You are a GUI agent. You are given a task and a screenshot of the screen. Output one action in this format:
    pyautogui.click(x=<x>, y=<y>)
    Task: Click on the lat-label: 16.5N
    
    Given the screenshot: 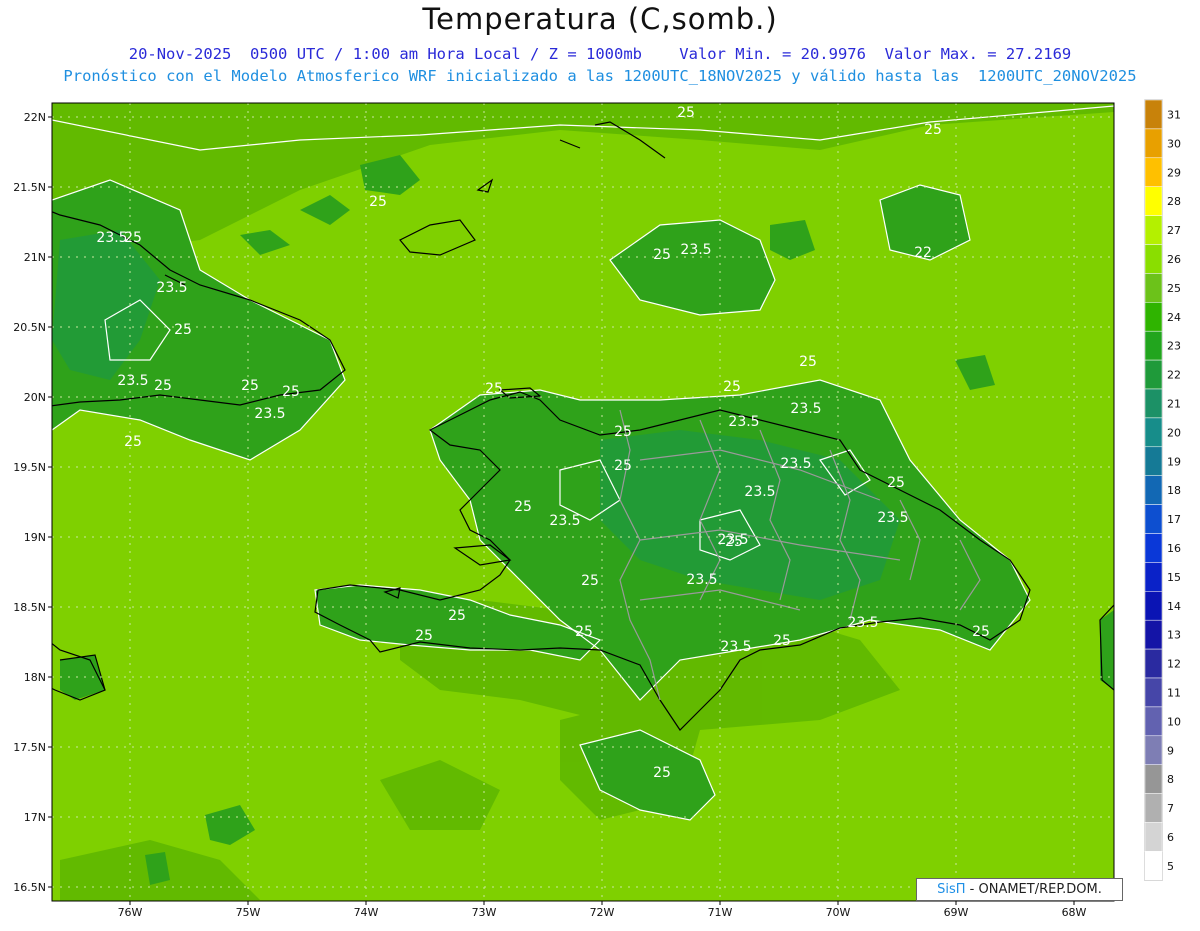 What is the action you would take?
    pyautogui.click(x=29, y=887)
    